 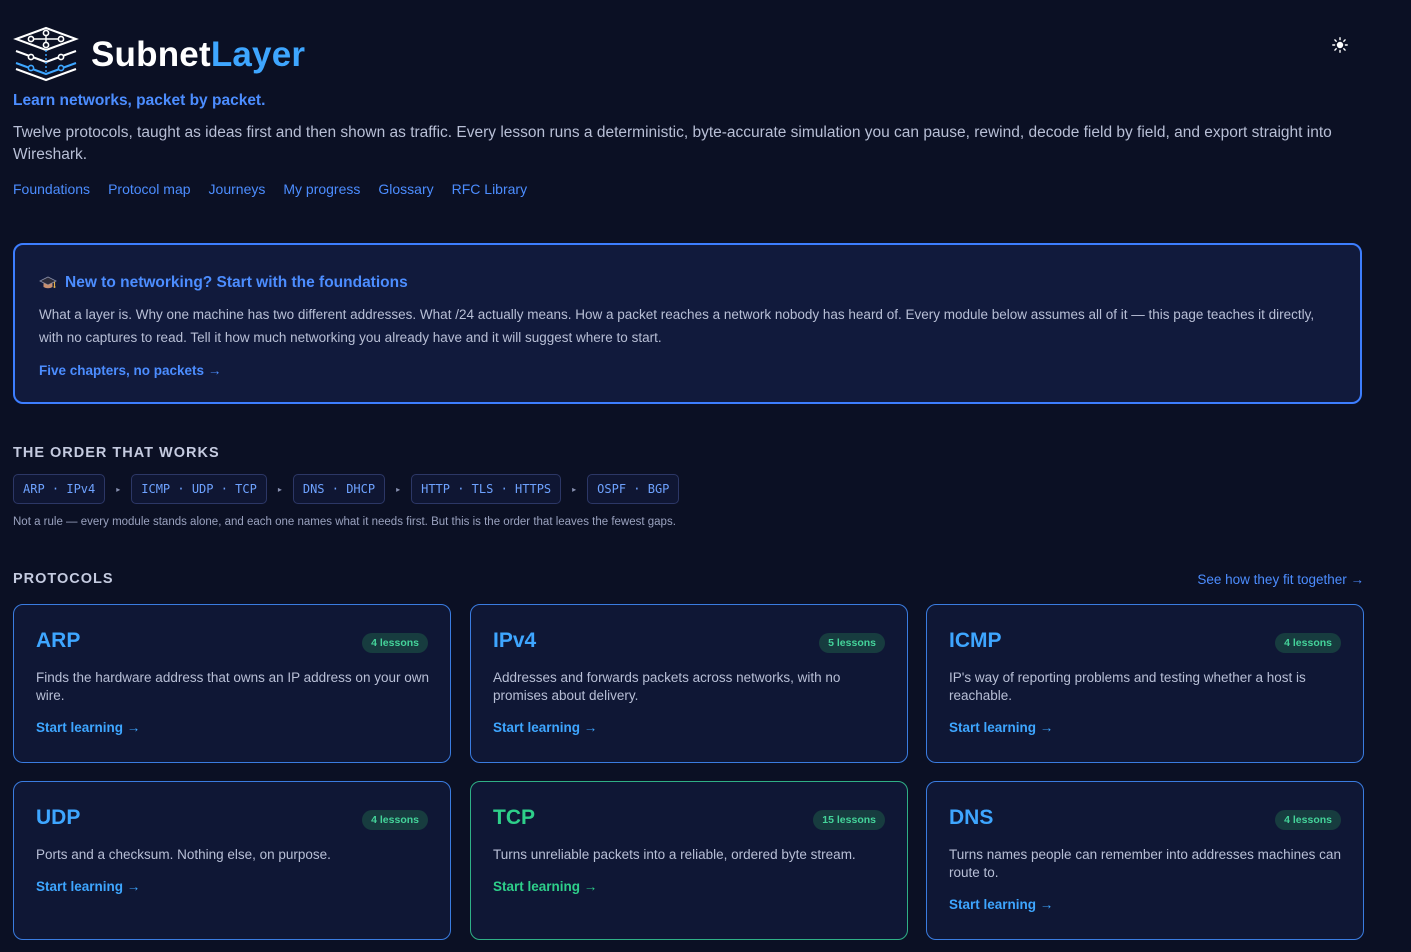 What do you see at coordinates (321, 189) in the screenshot?
I see `nav-my-progress: My progress` at bounding box center [321, 189].